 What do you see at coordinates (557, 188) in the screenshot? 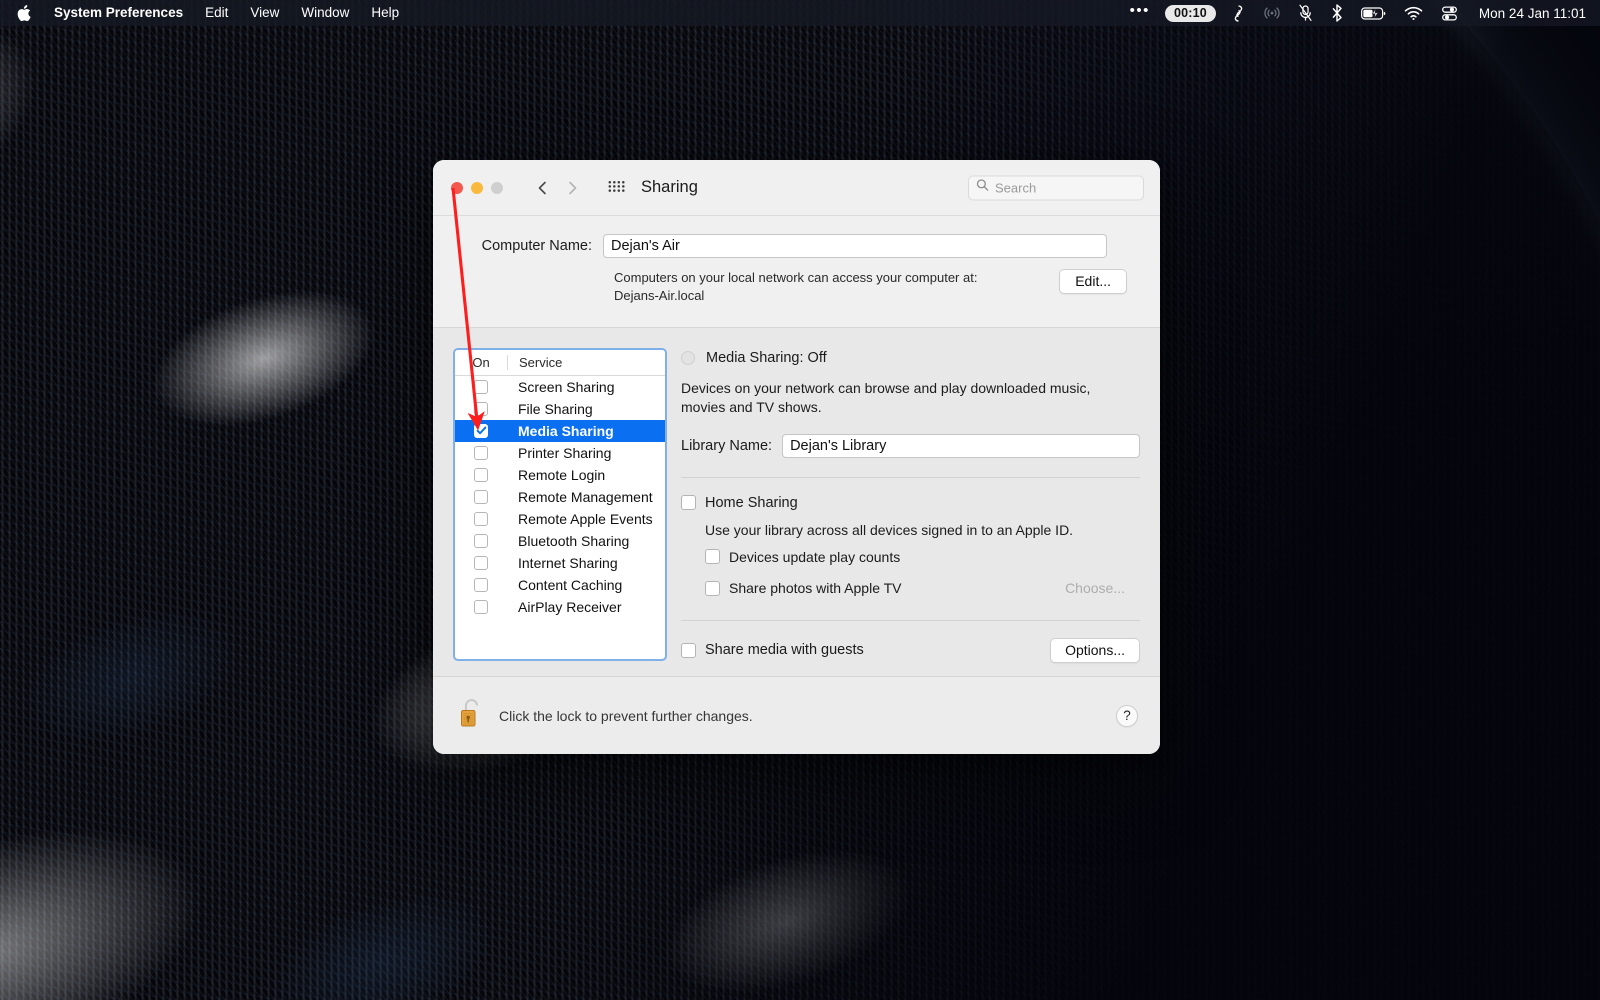
I see `navigation-buttons` at bounding box center [557, 188].